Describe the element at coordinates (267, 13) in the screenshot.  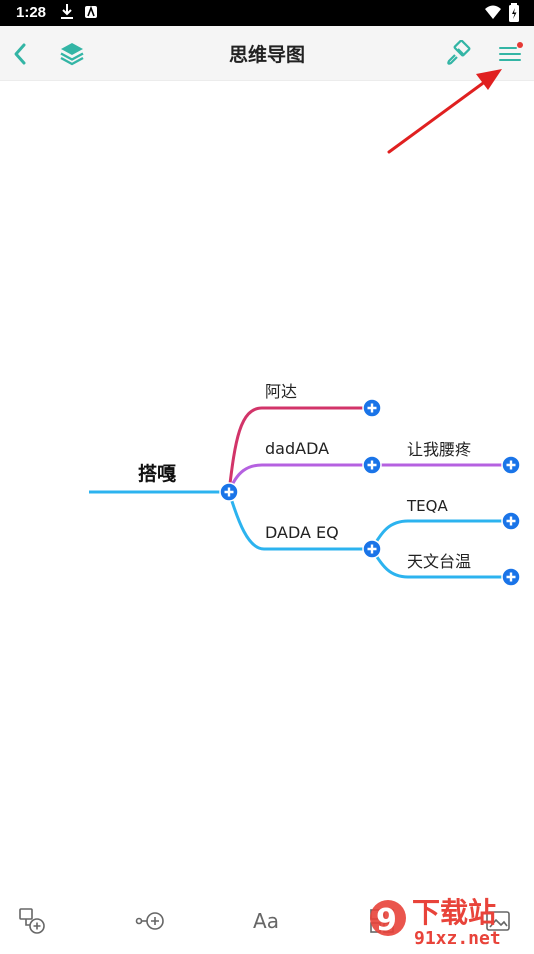
I see `status-bar: 1:28` at that location.